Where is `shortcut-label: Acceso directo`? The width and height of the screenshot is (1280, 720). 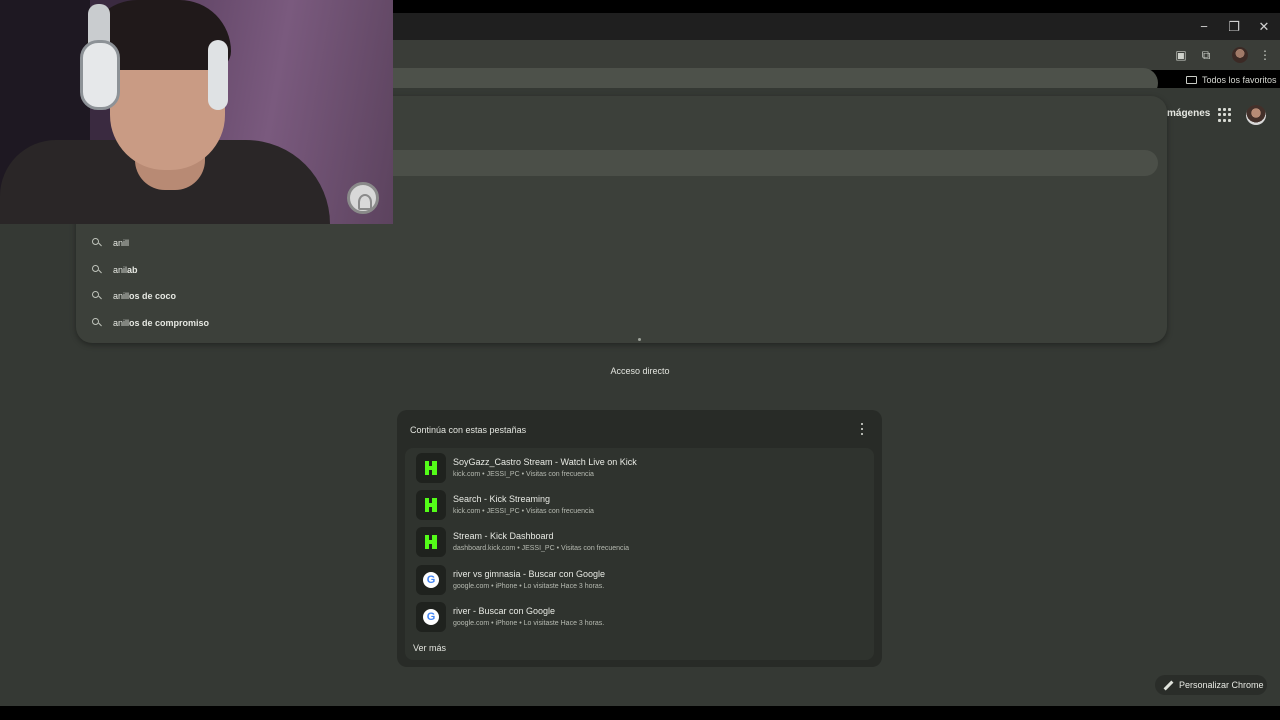
shortcut-label: Acceso directo is located at coordinates (640, 371).